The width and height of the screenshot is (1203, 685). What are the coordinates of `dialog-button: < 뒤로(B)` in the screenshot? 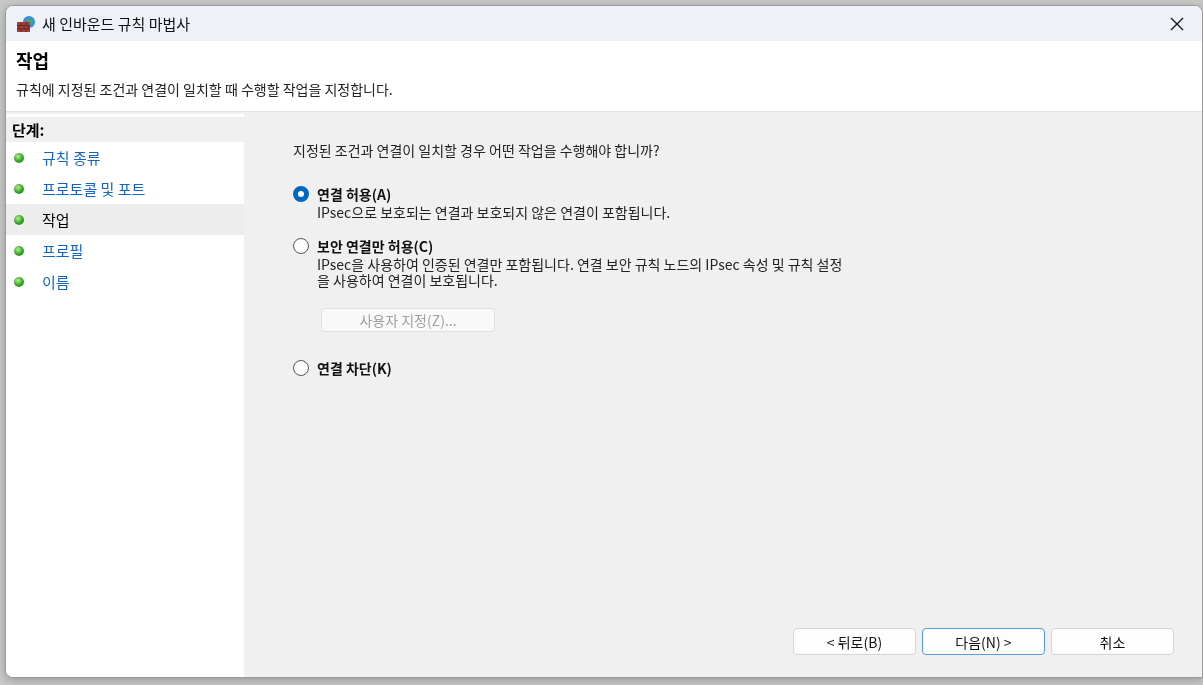 It's located at (854, 641).